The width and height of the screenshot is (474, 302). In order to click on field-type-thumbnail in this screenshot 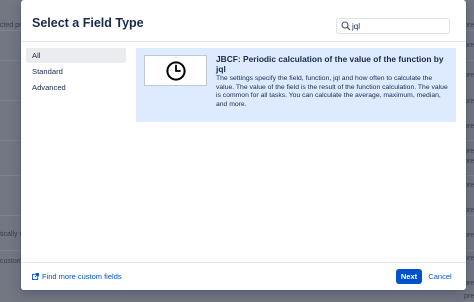, I will do `click(175, 70)`.